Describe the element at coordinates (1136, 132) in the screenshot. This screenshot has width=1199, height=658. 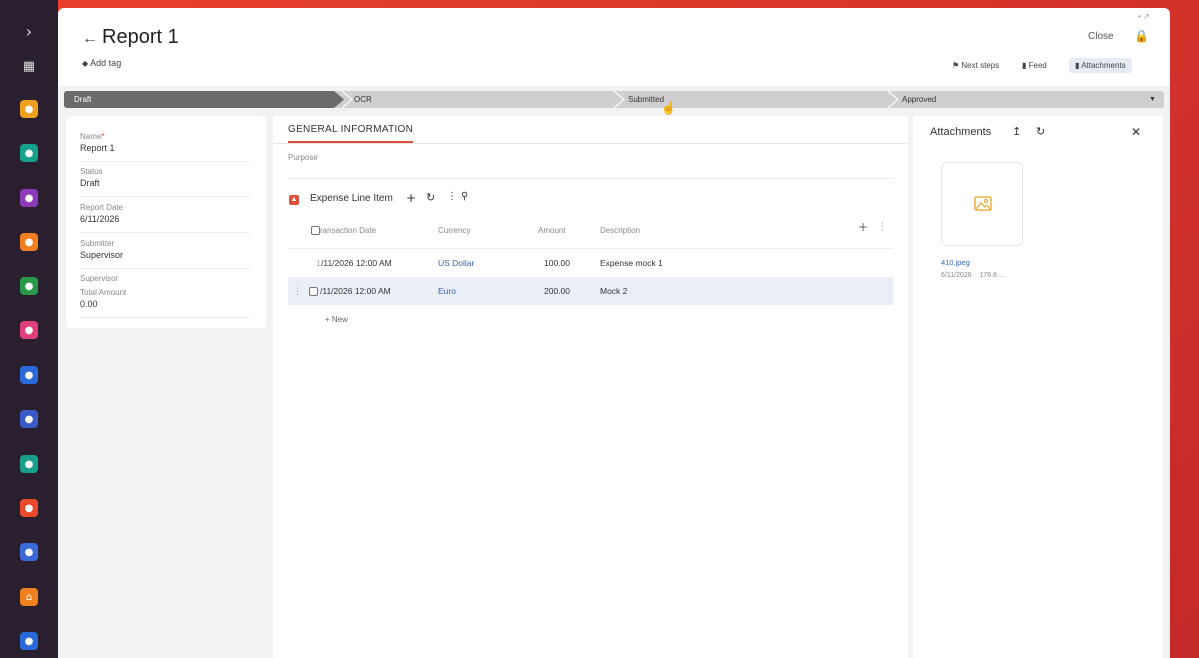
I see `close-icon: ✕` at that location.